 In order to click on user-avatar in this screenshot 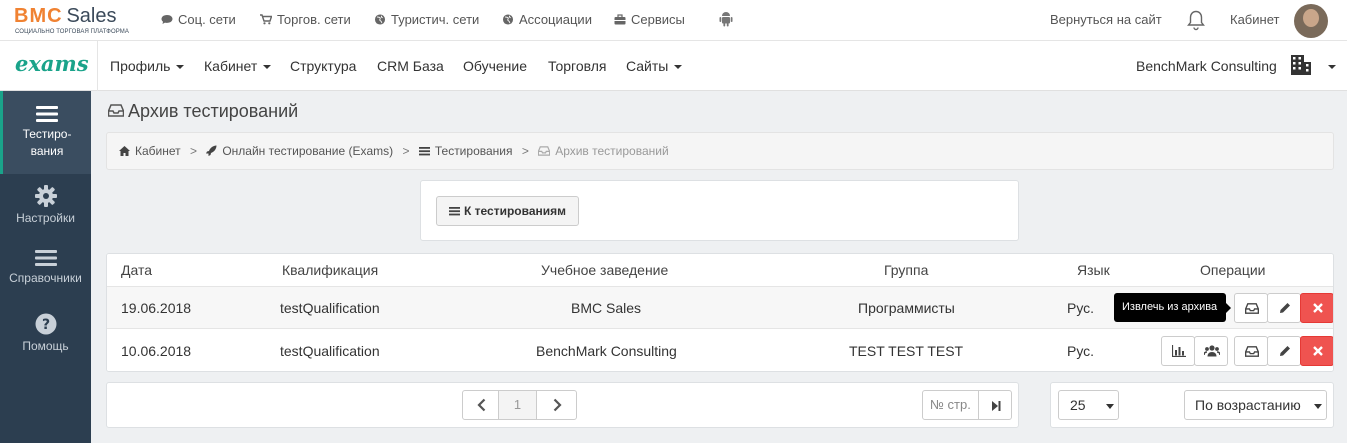, I will do `click(1311, 21)`.